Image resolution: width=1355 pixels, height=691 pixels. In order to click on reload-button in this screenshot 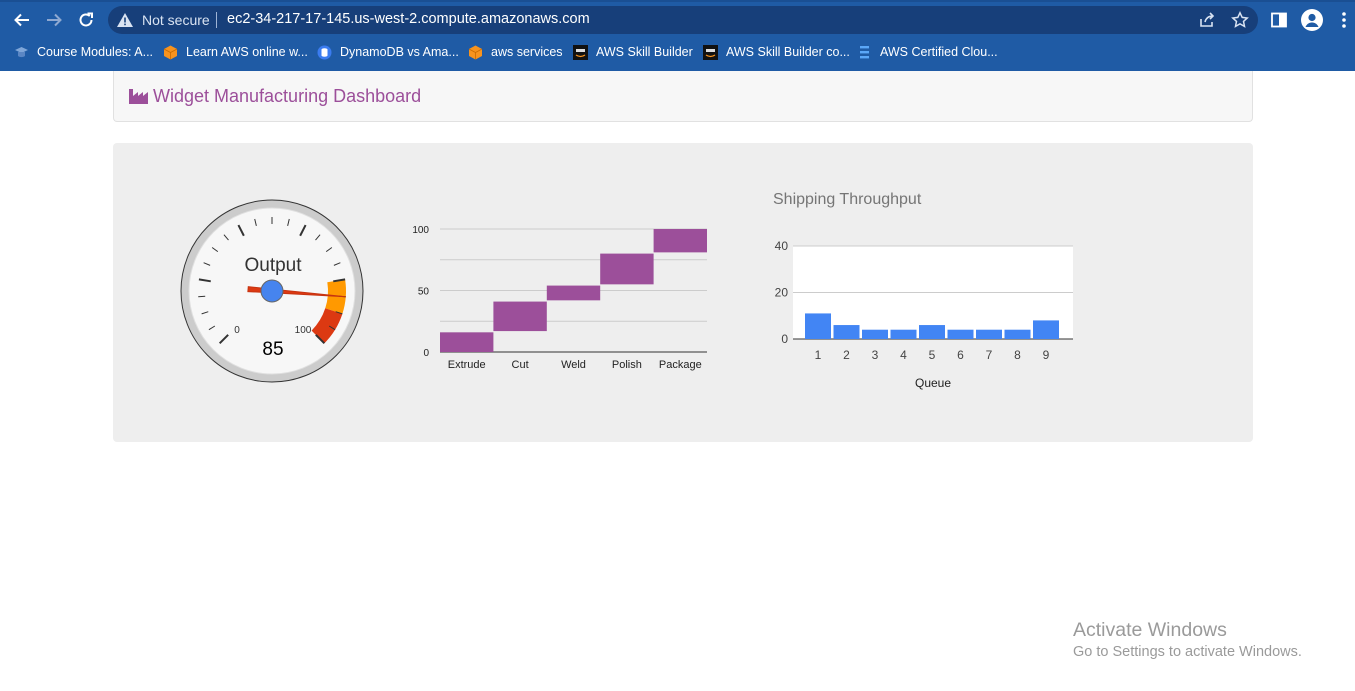, I will do `click(86, 20)`.